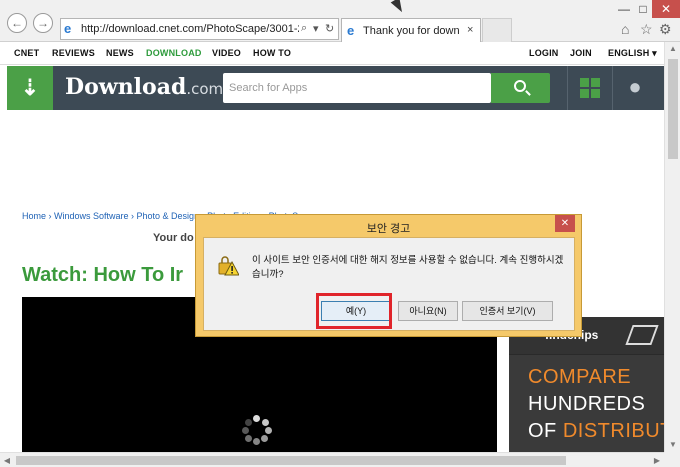 This screenshot has width=680, height=467. I want to click on site-logo: Download.com, so click(144, 87).